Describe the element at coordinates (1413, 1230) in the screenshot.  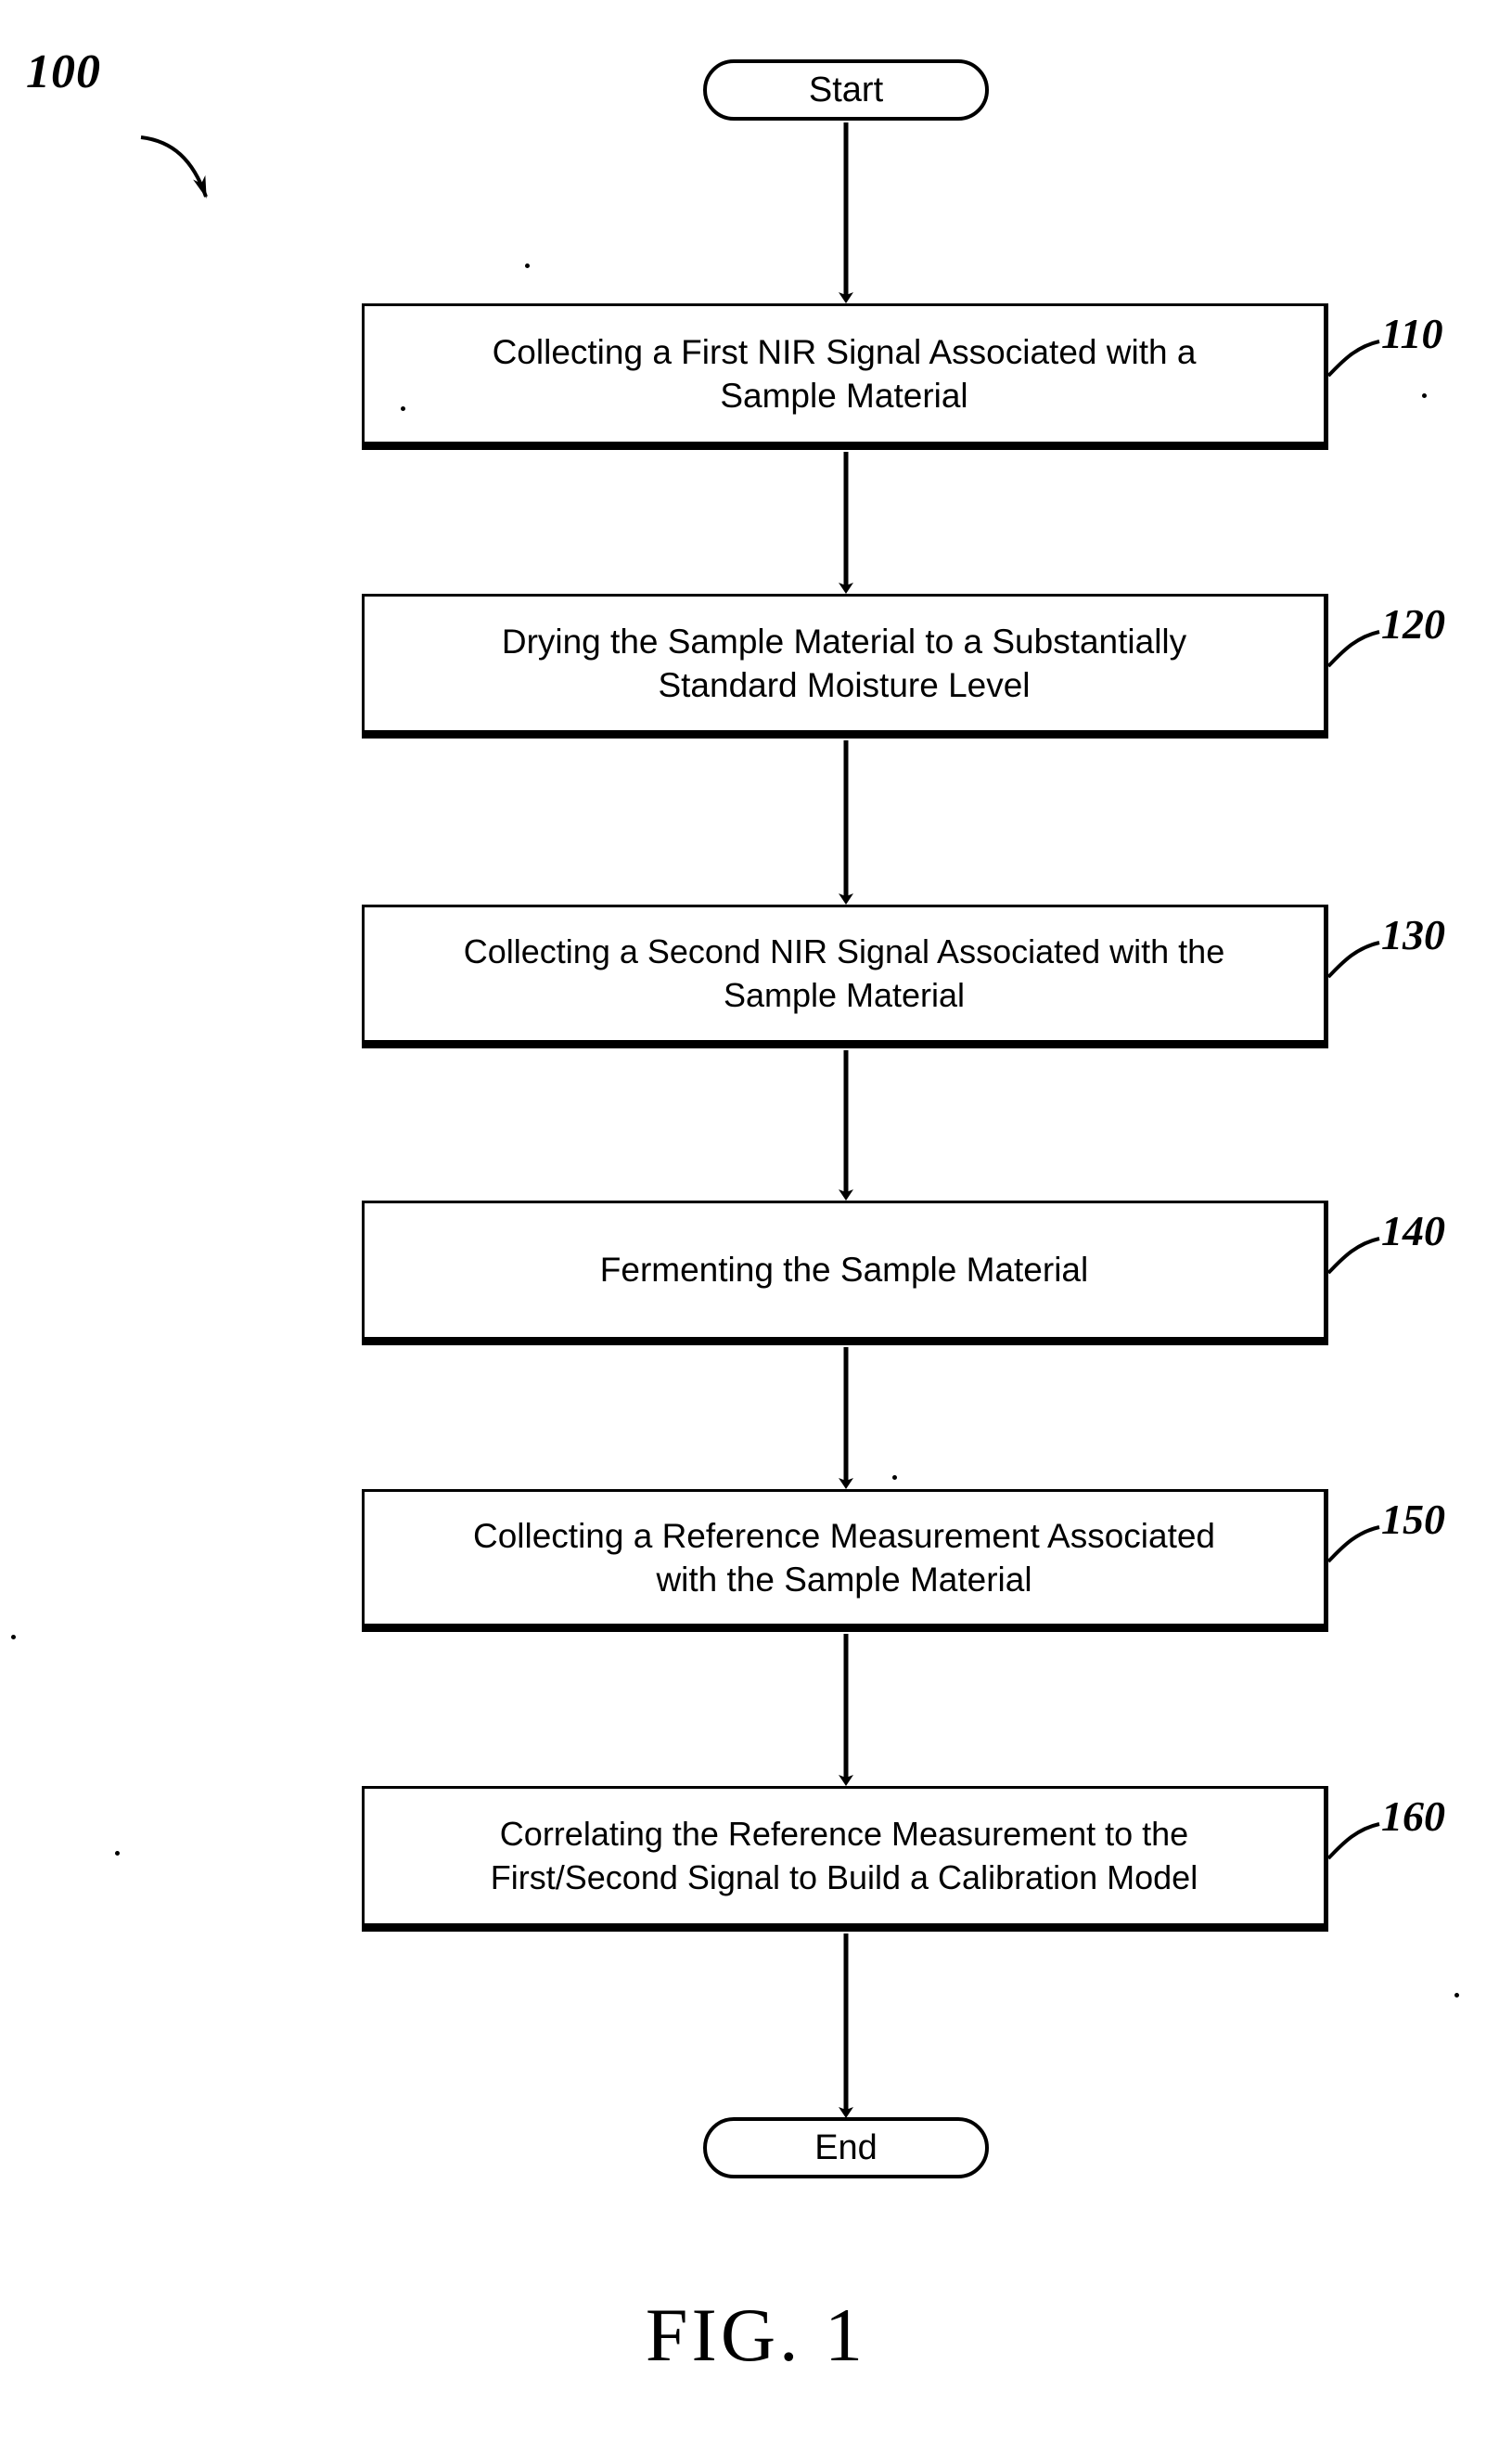
I see `reference-numeral-140: 140` at that location.